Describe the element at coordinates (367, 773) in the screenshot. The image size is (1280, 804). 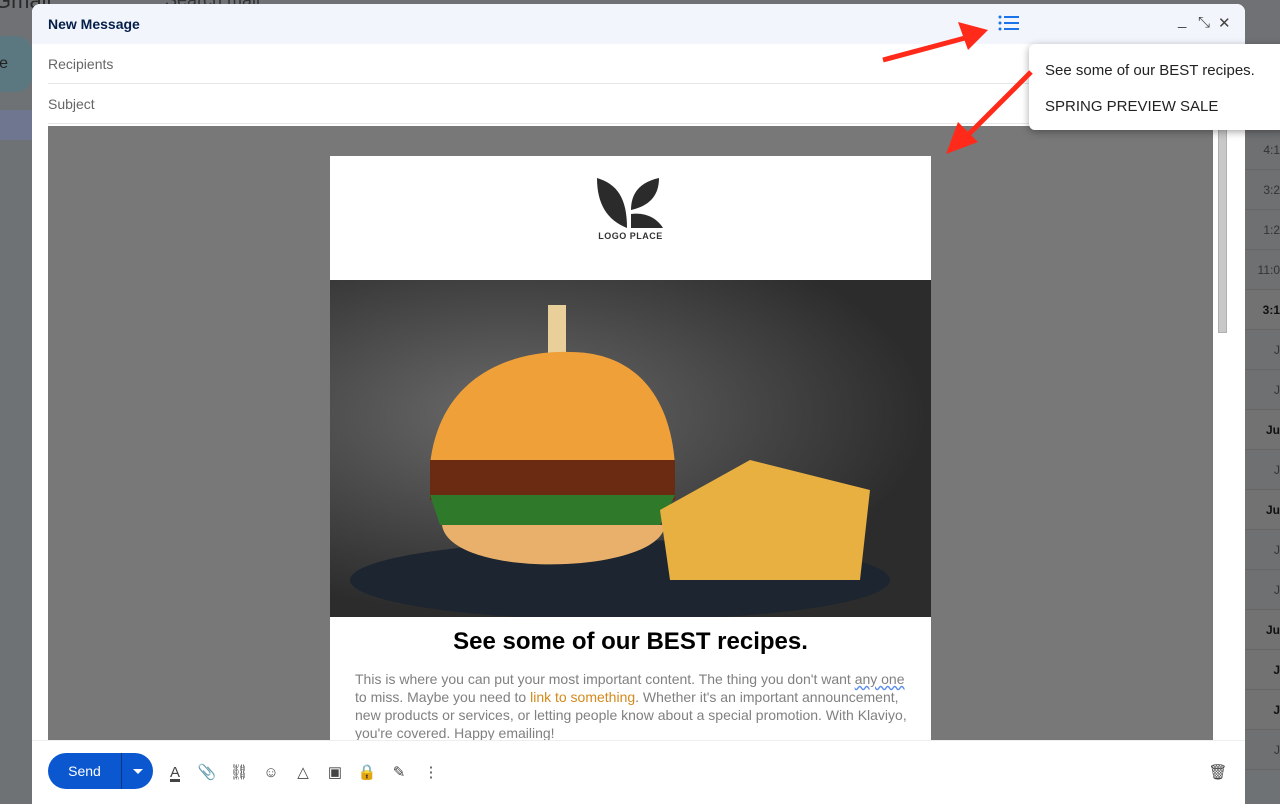
I see `confidential-lock-icon: 🔒` at that location.